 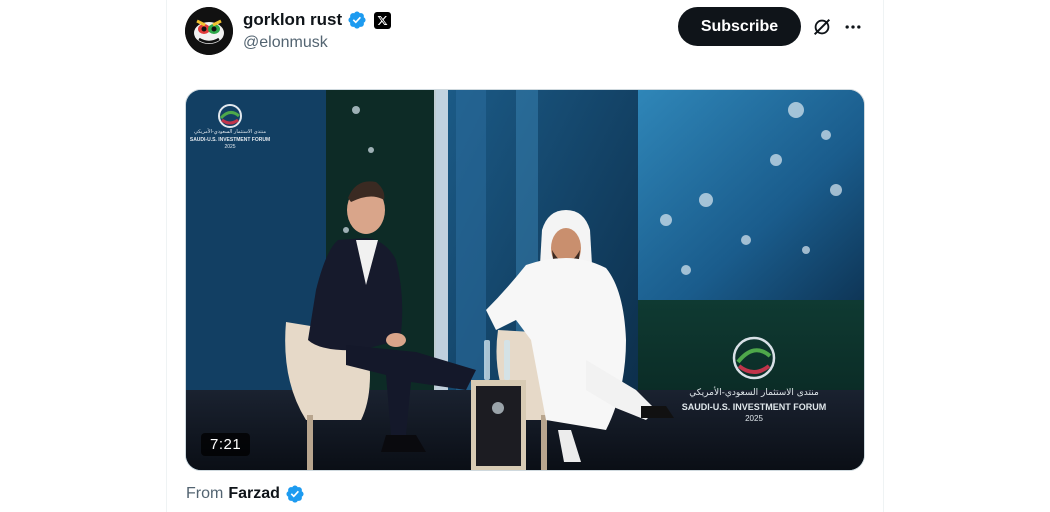 I want to click on author-handle: @elonmusk, so click(x=285, y=43).